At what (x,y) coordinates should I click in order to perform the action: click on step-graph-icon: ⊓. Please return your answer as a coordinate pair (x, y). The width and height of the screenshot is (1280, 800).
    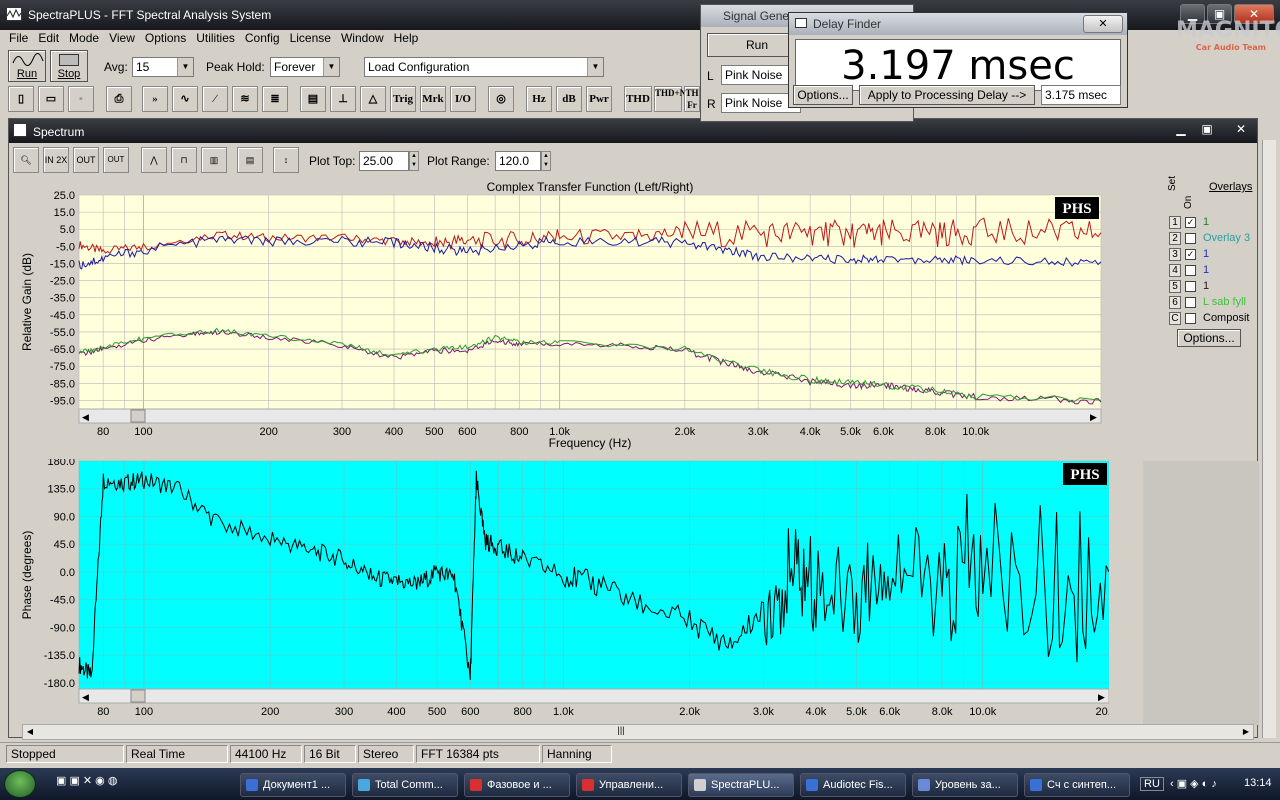
    Looking at the image, I should click on (184, 160).